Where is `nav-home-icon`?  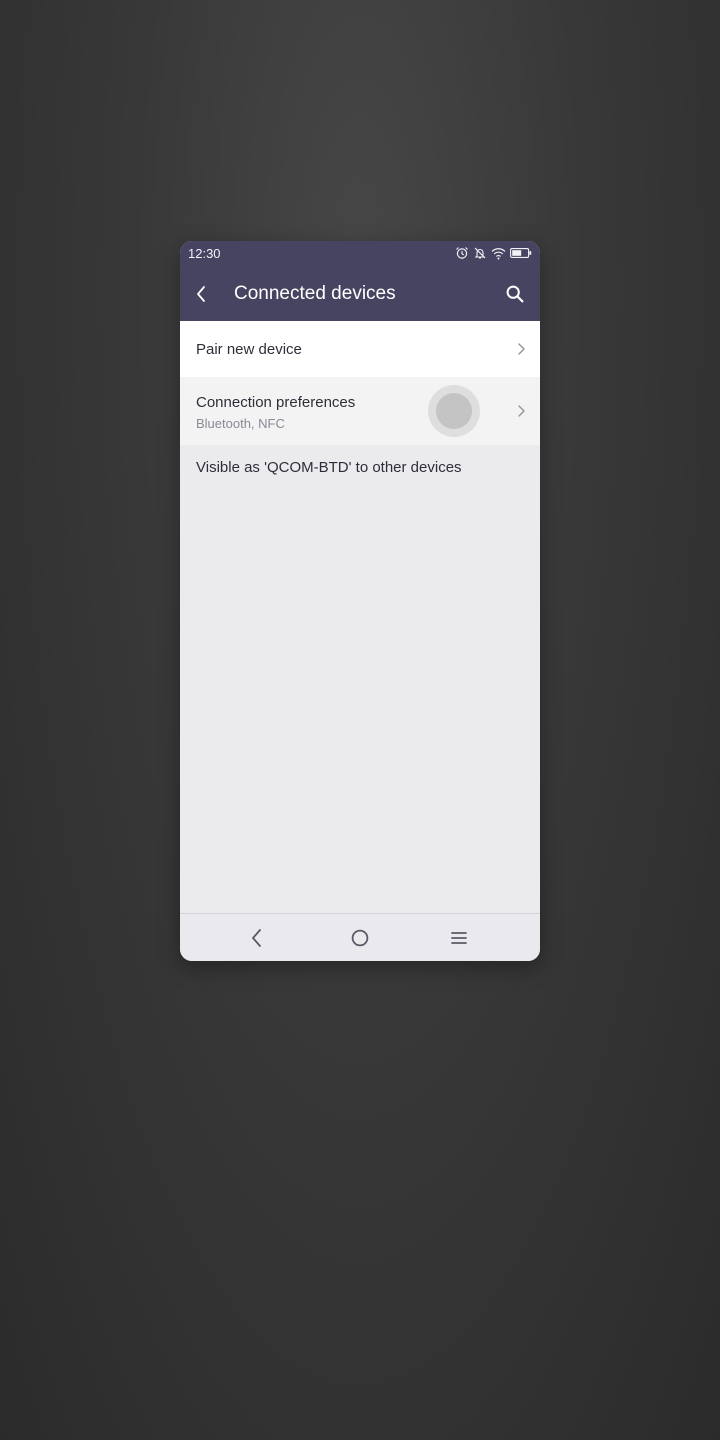
nav-home-icon is located at coordinates (360, 938).